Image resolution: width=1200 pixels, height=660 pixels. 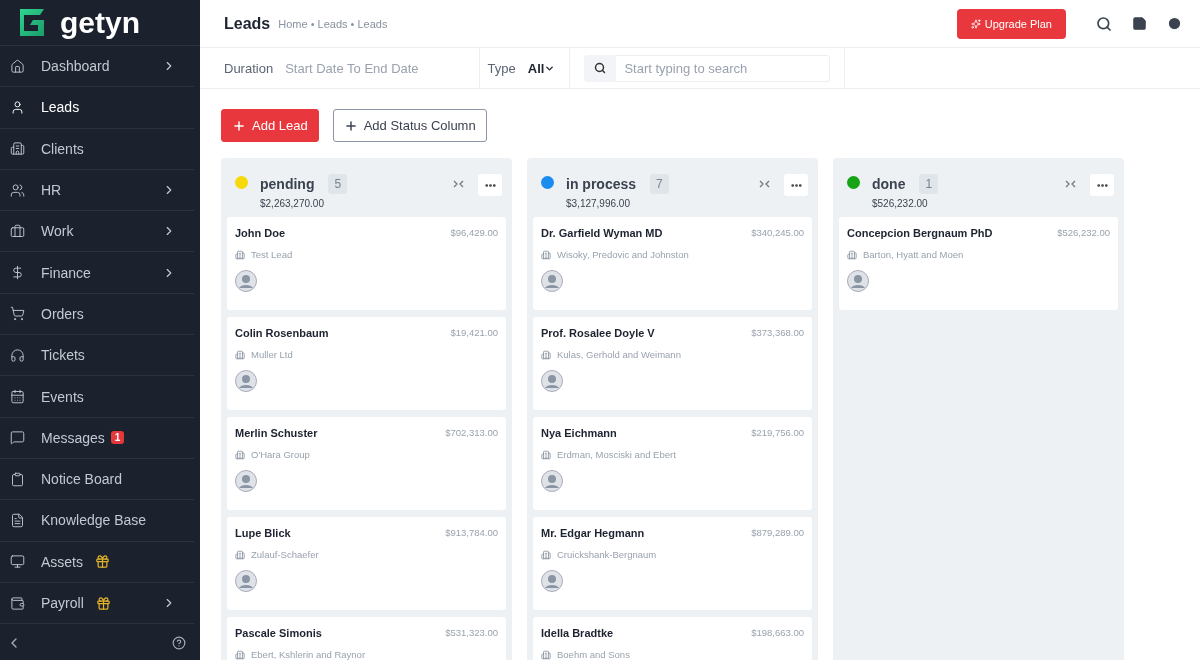 What do you see at coordinates (900, 203) in the screenshot?
I see `column-total: $526,232.00` at bounding box center [900, 203].